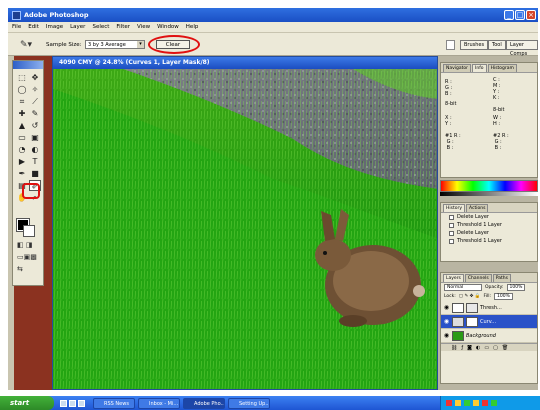 This screenshot has width=540, height=410. Describe the element at coordinates (54, 27) in the screenshot. I see `menu-image: Image` at that location.